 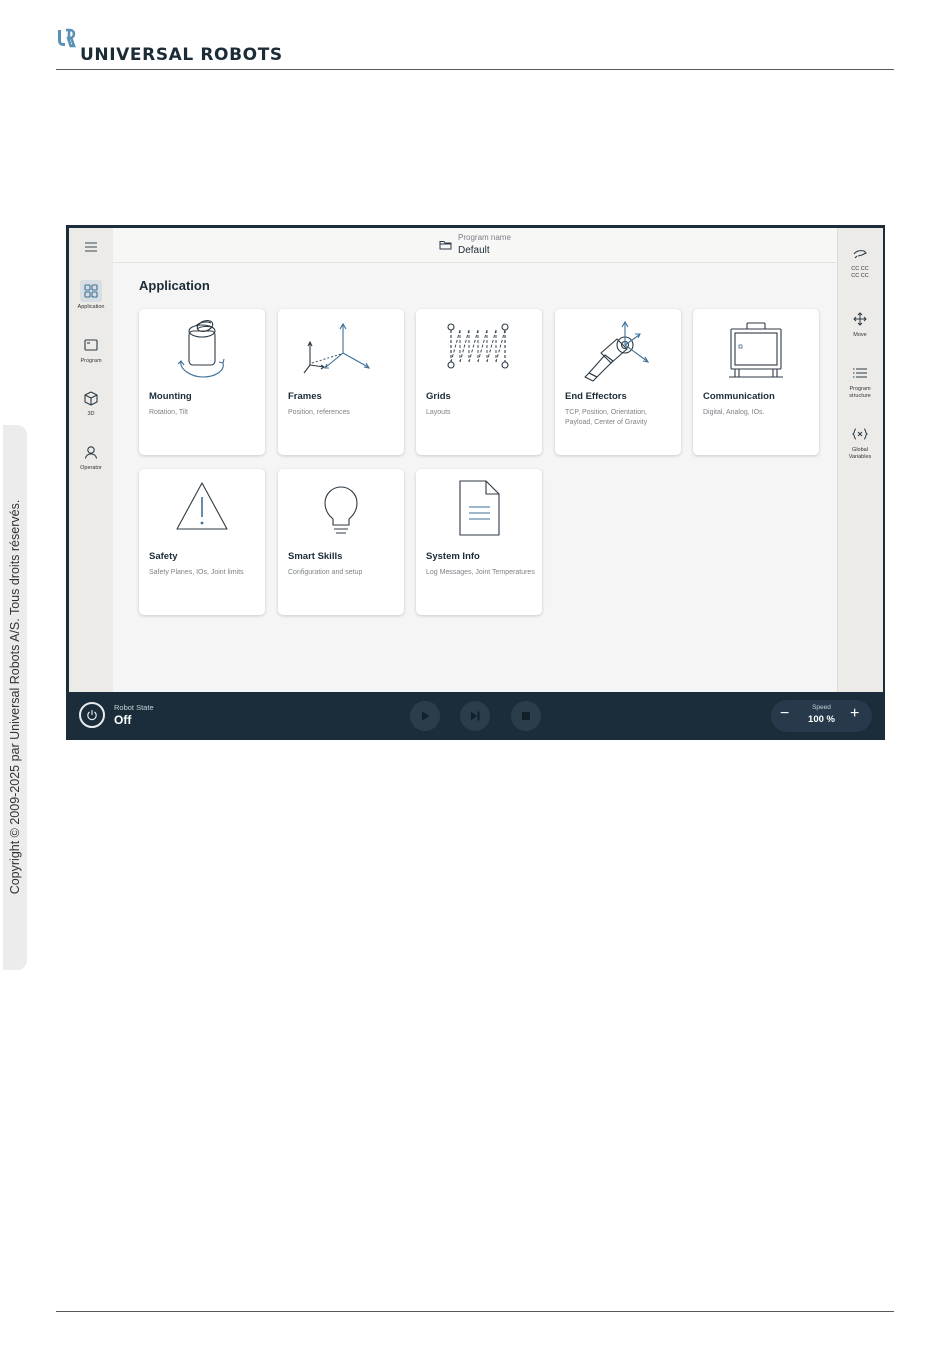 I want to click on right-nav-item-move: Move, so click(x=860, y=323).